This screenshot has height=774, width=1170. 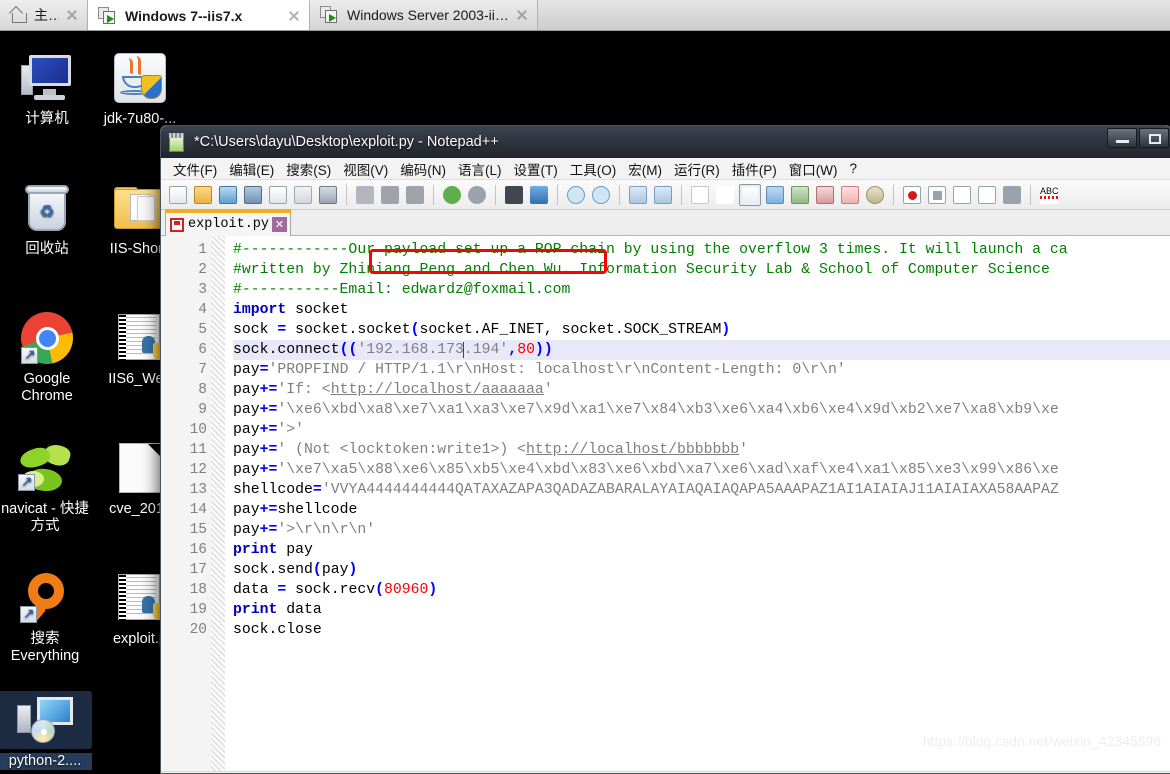 What do you see at coordinates (280, 224) in the screenshot?
I see `close-icon: ✕` at bounding box center [280, 224].